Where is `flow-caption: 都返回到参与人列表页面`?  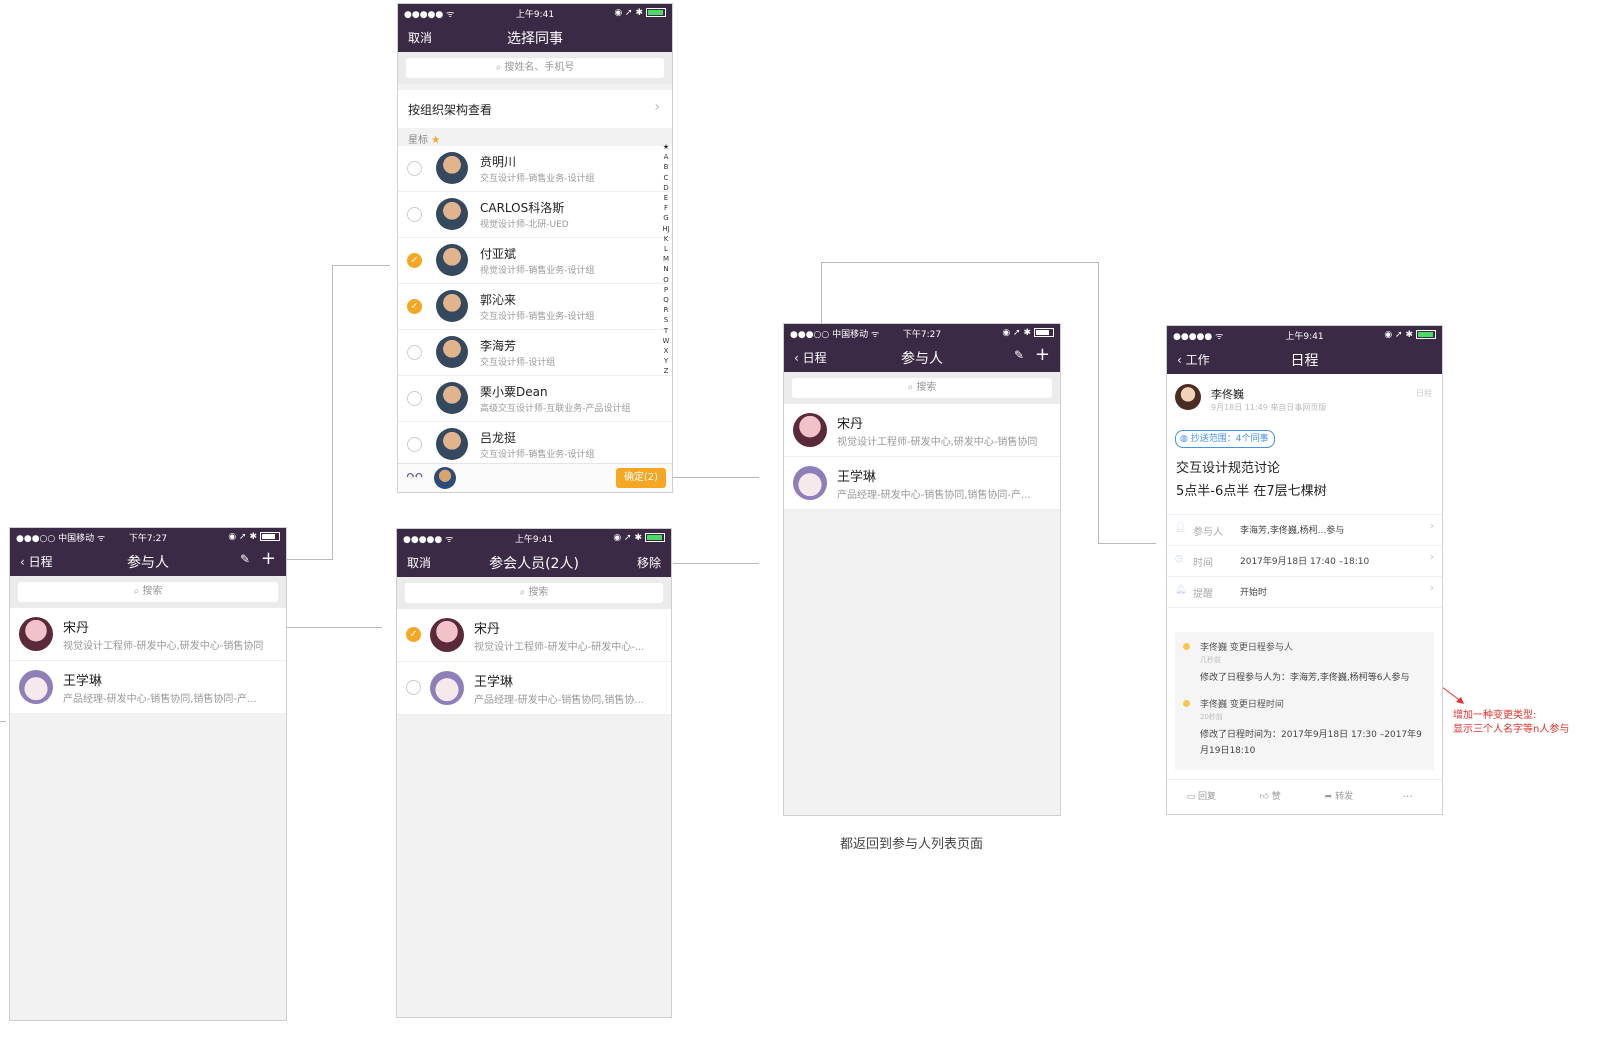 flow-caption: 都返回到参与人列表页面 is located at coordinates (912, 844).